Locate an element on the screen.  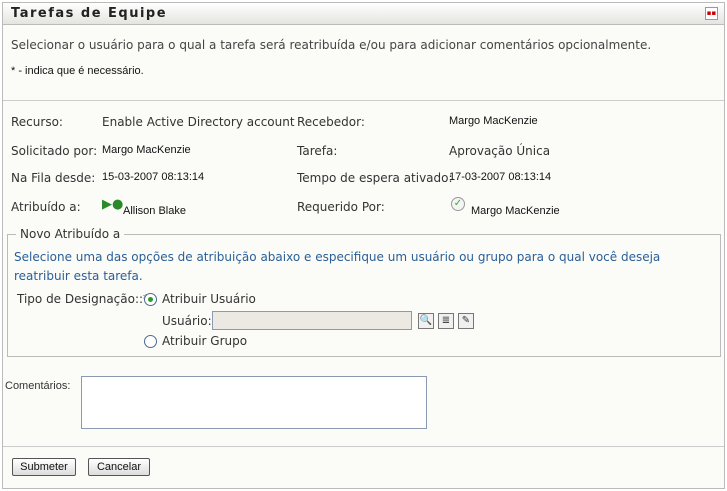
user-group-icon: ▶● is located at coordinates (113, 204).